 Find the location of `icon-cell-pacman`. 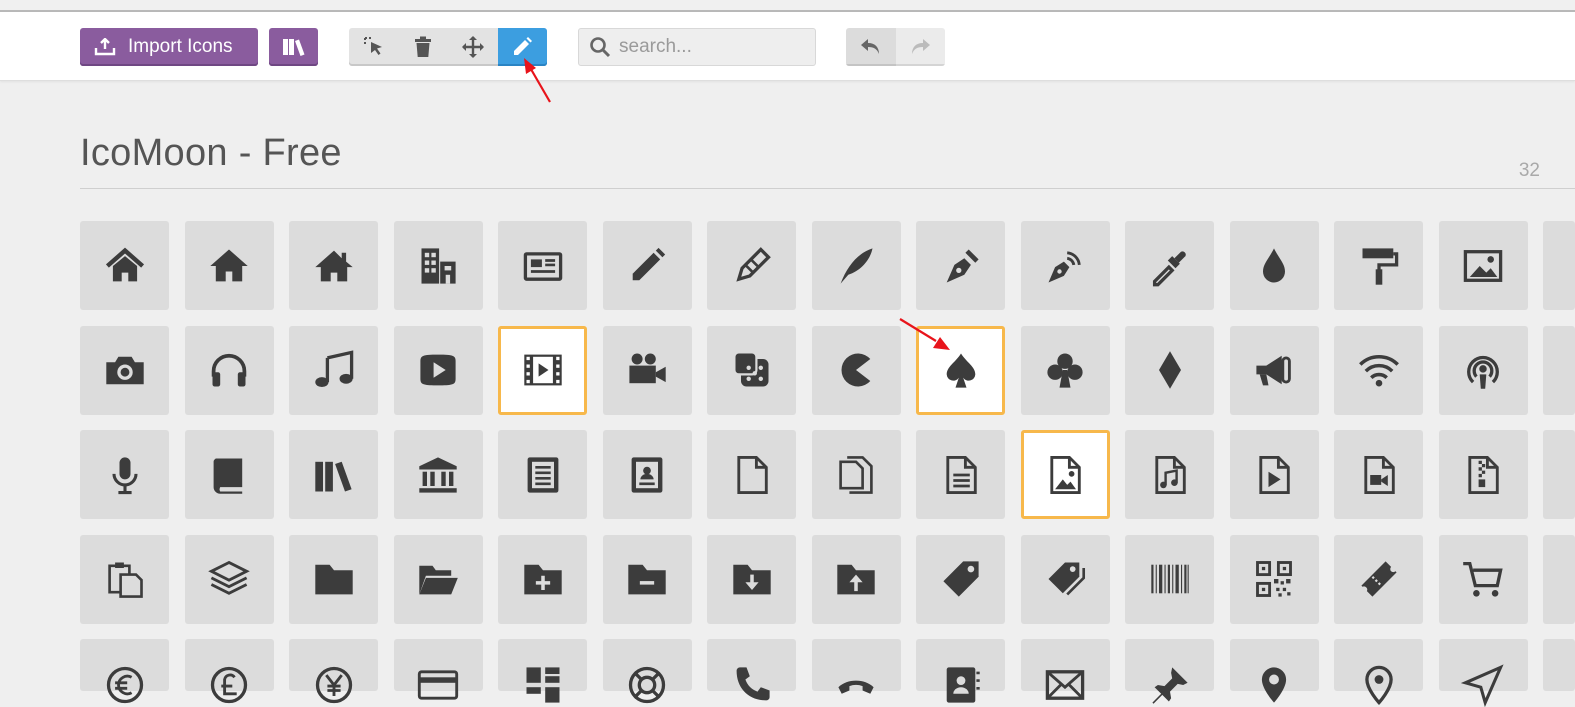

icon-cell-pacman is located at coordinates (856, 370).